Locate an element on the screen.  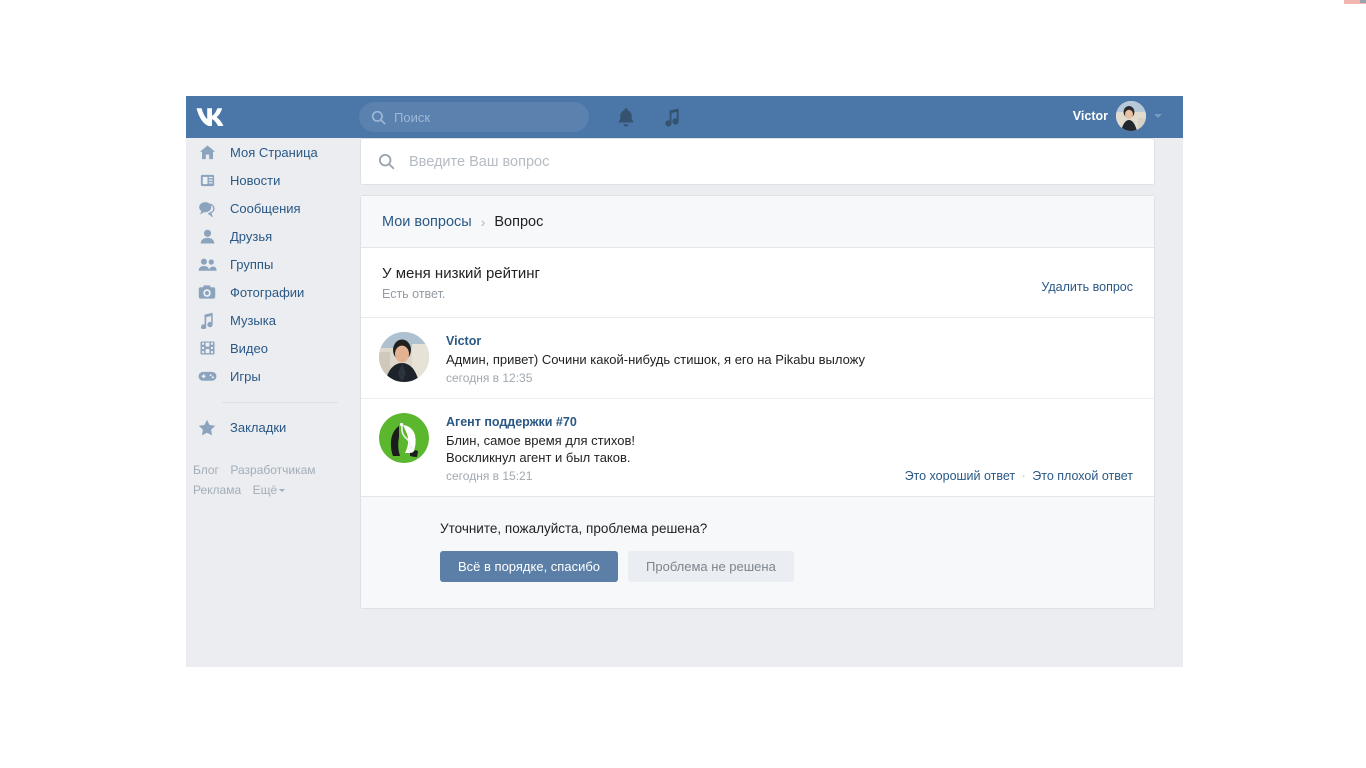
sidebar-divider is located at coordinates (280, 402).